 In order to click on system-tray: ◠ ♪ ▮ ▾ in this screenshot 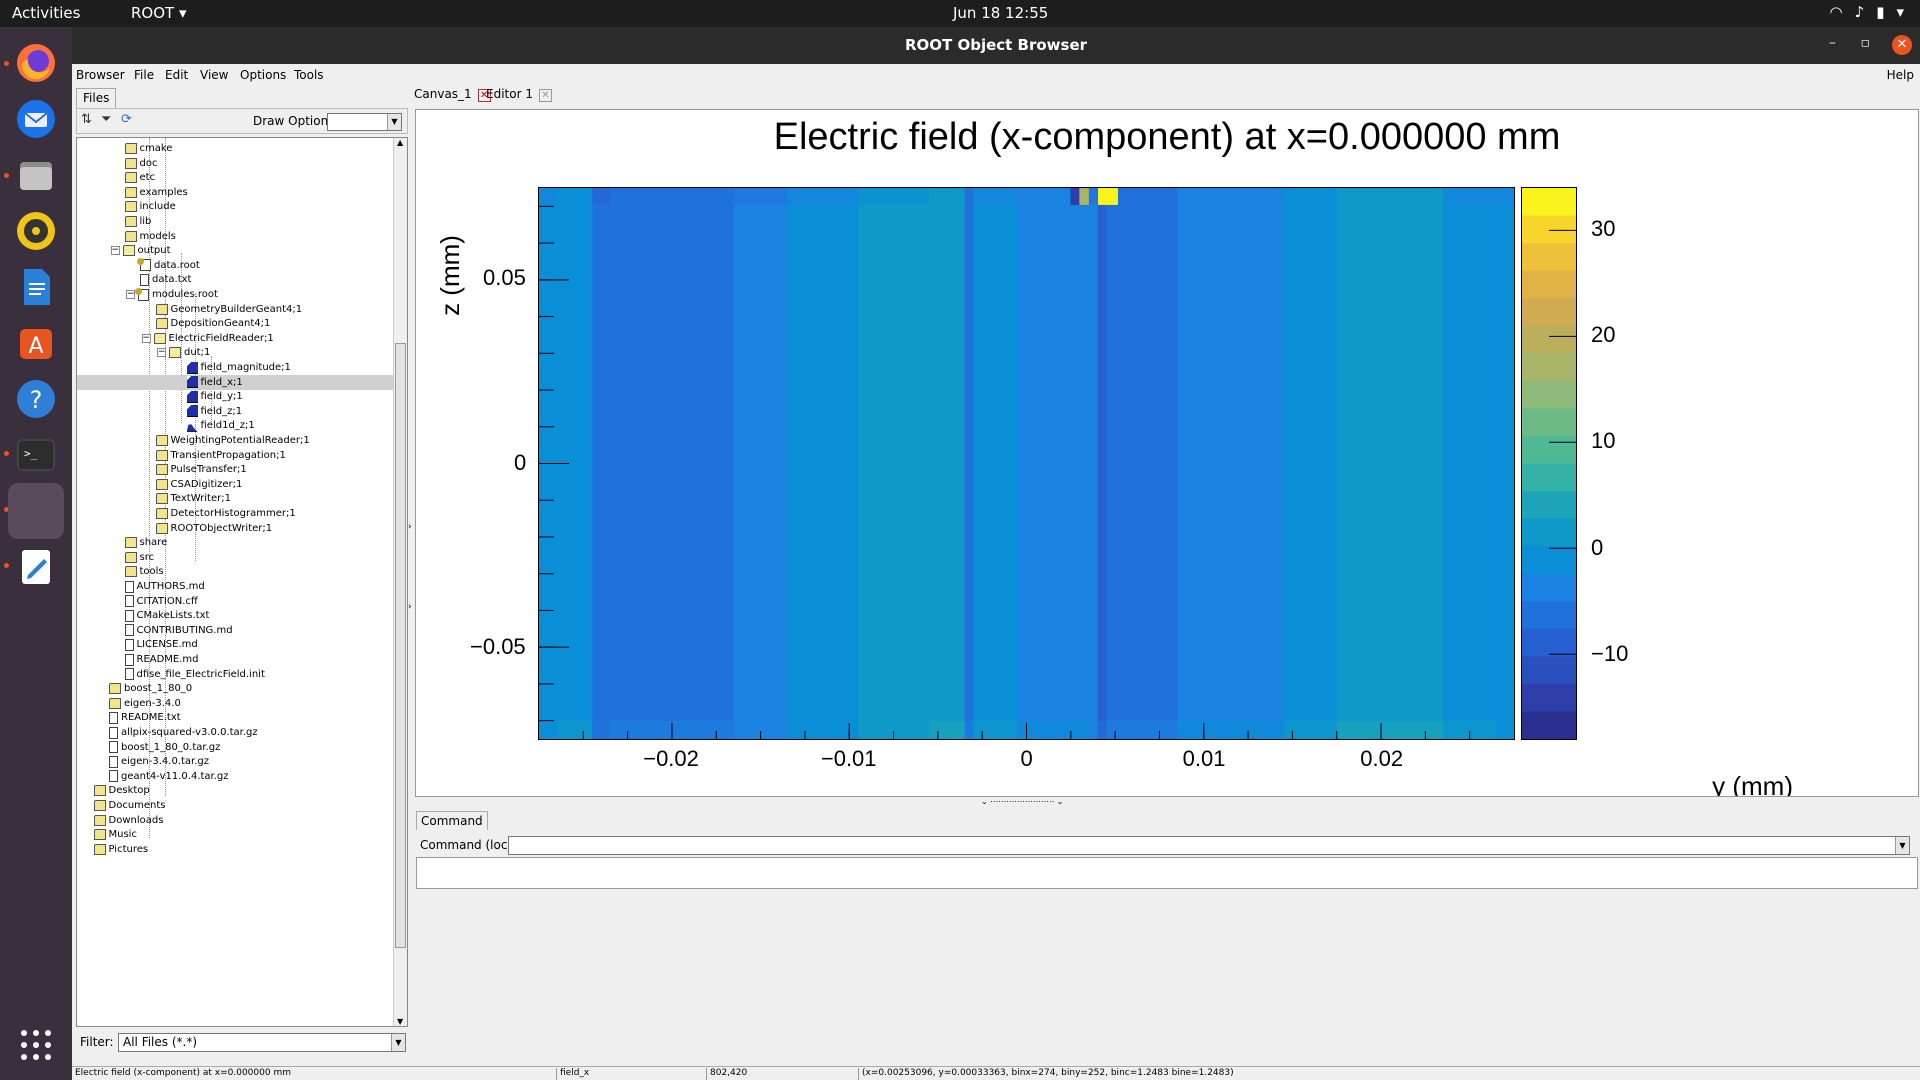, I will do `click(1867, 12)`.